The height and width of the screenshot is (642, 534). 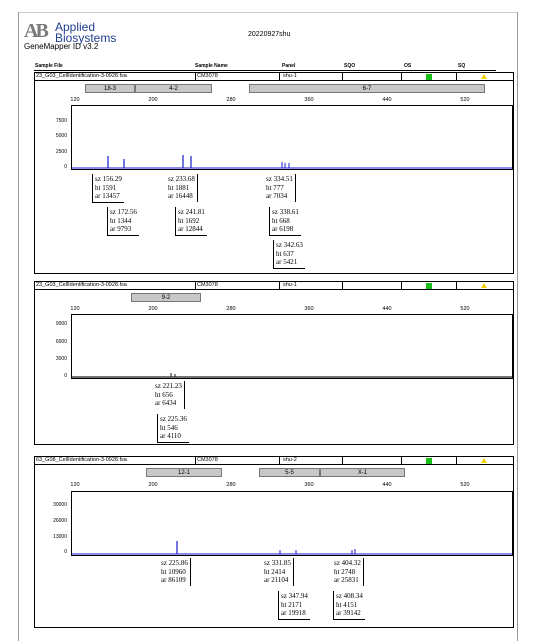 I want to click on peak-label: sz 331.85 ht 2414 ar 21104, so click(x=278, y=572).